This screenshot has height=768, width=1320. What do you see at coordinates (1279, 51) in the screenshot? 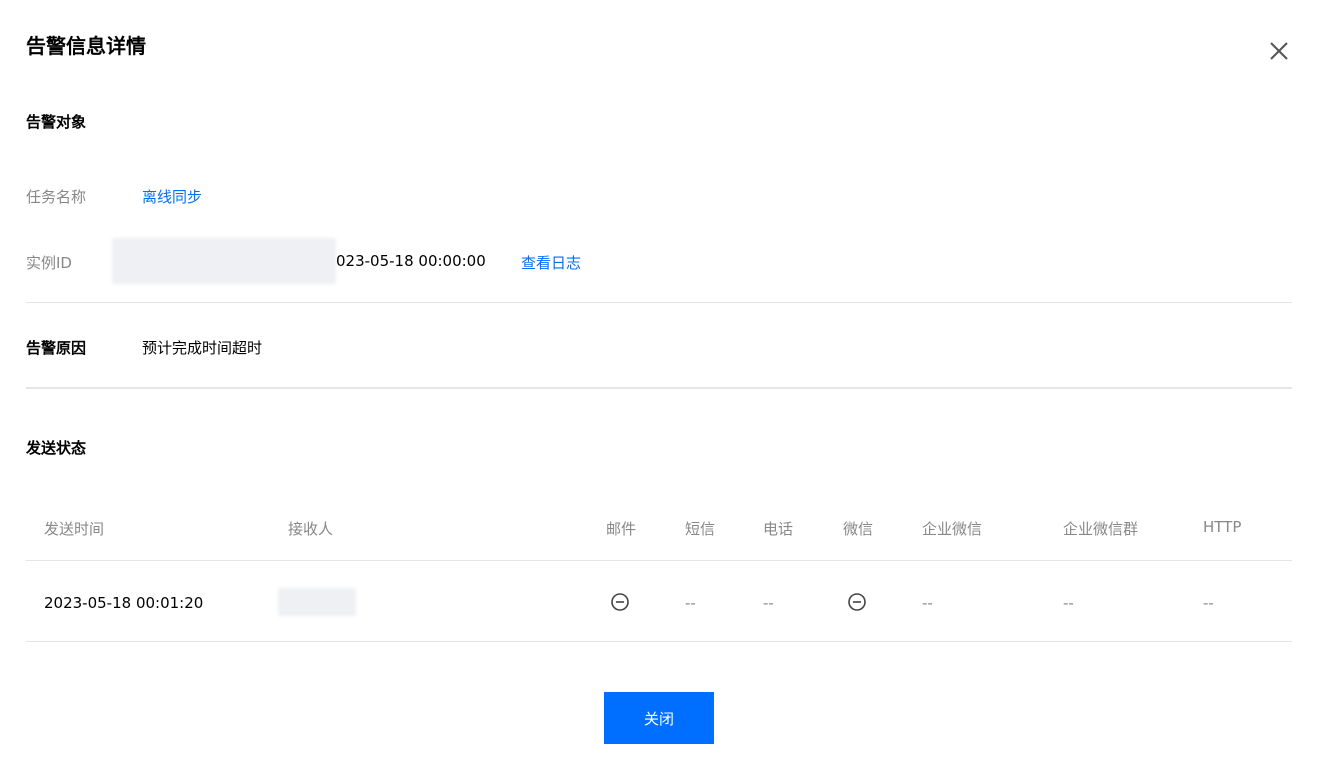
I see `close-icon` at bounding box center [1279, 51].